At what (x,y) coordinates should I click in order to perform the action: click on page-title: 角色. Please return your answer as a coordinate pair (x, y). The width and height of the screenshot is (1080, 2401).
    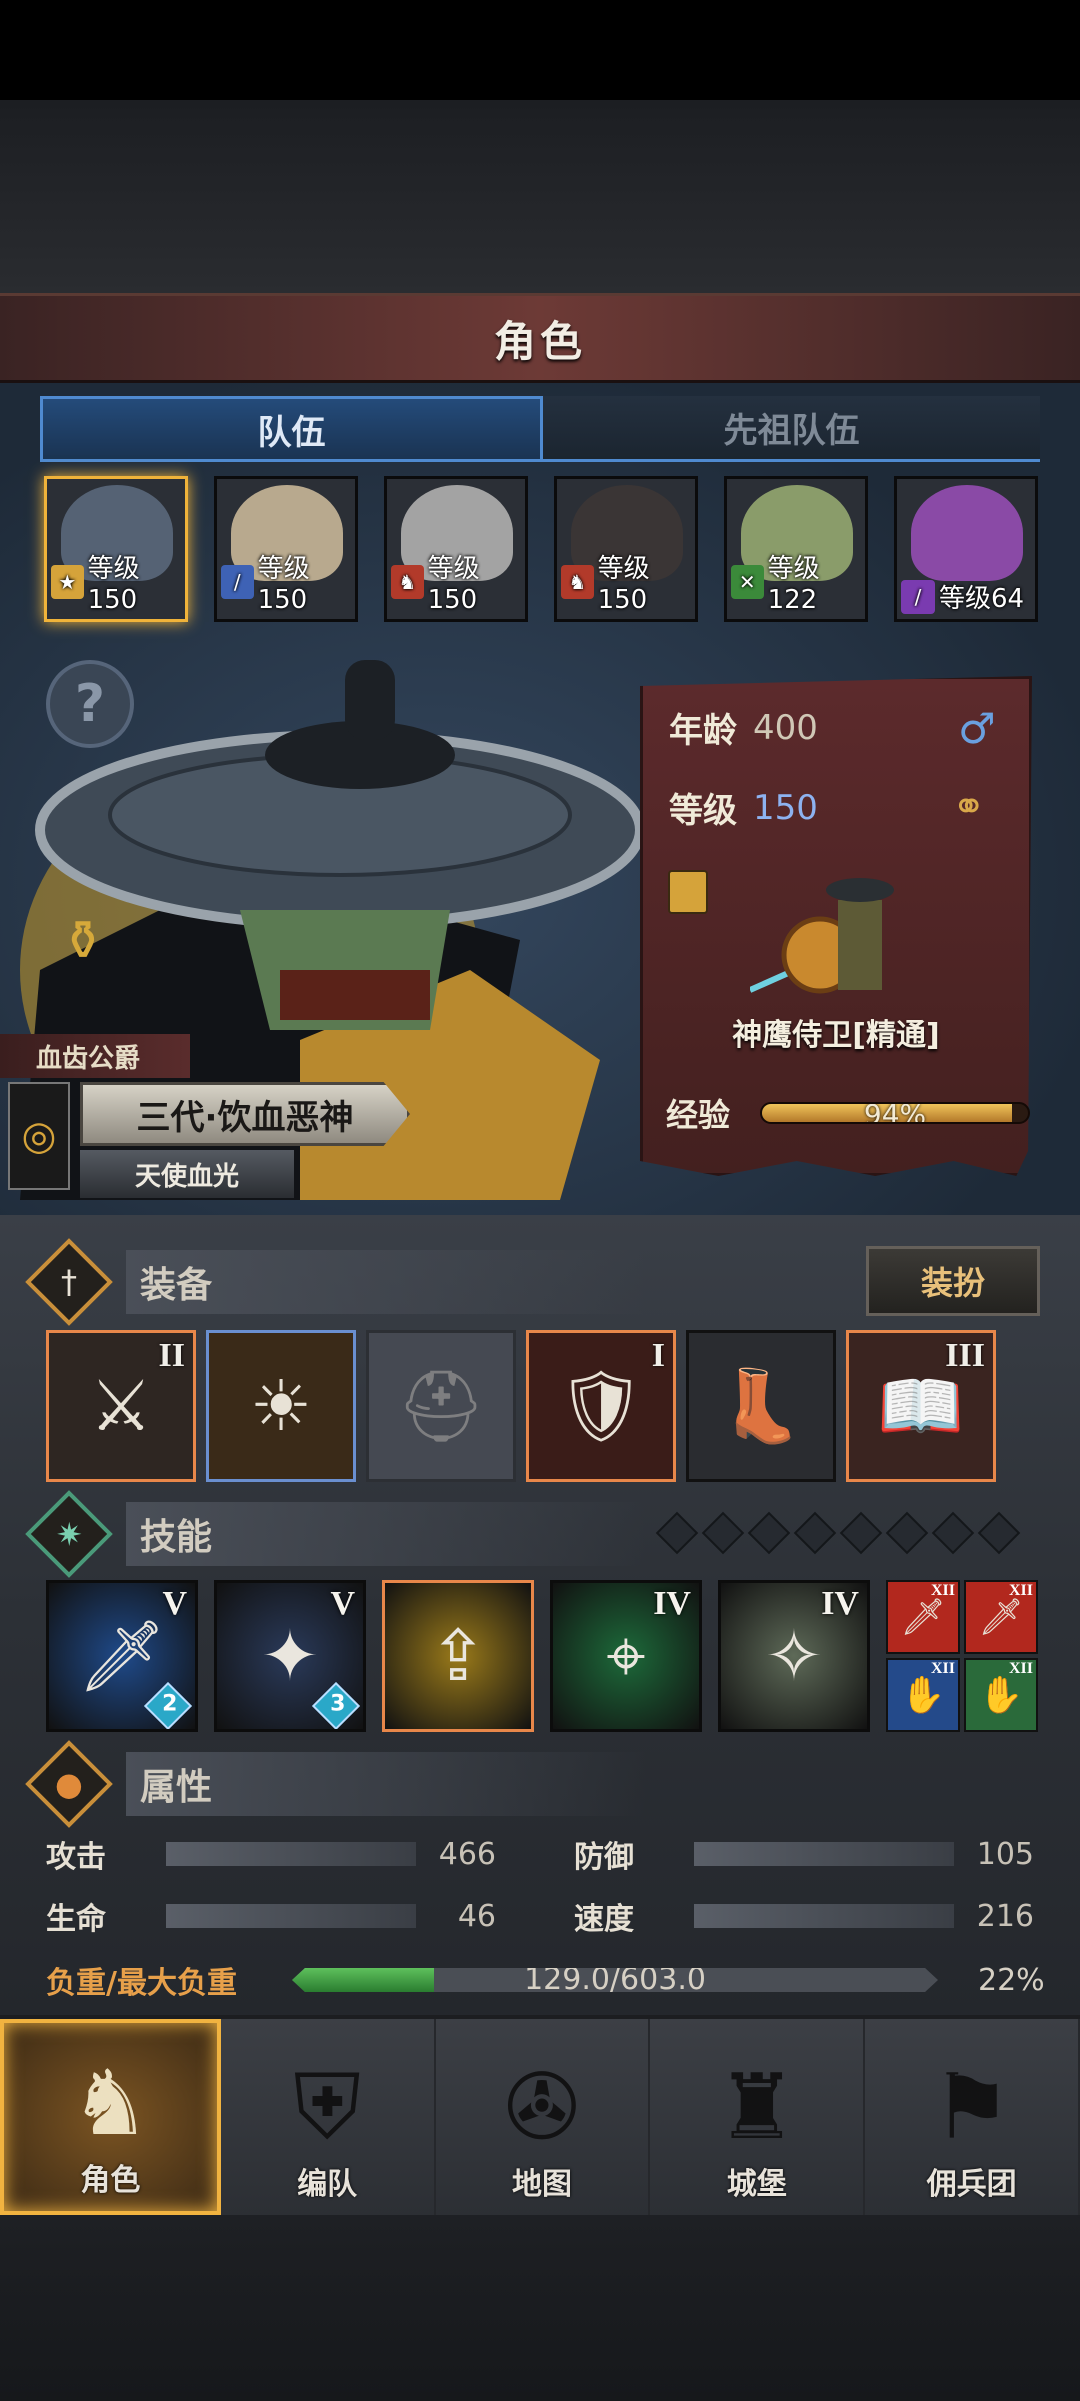
    Looking at the image, I should click on (539, 341).